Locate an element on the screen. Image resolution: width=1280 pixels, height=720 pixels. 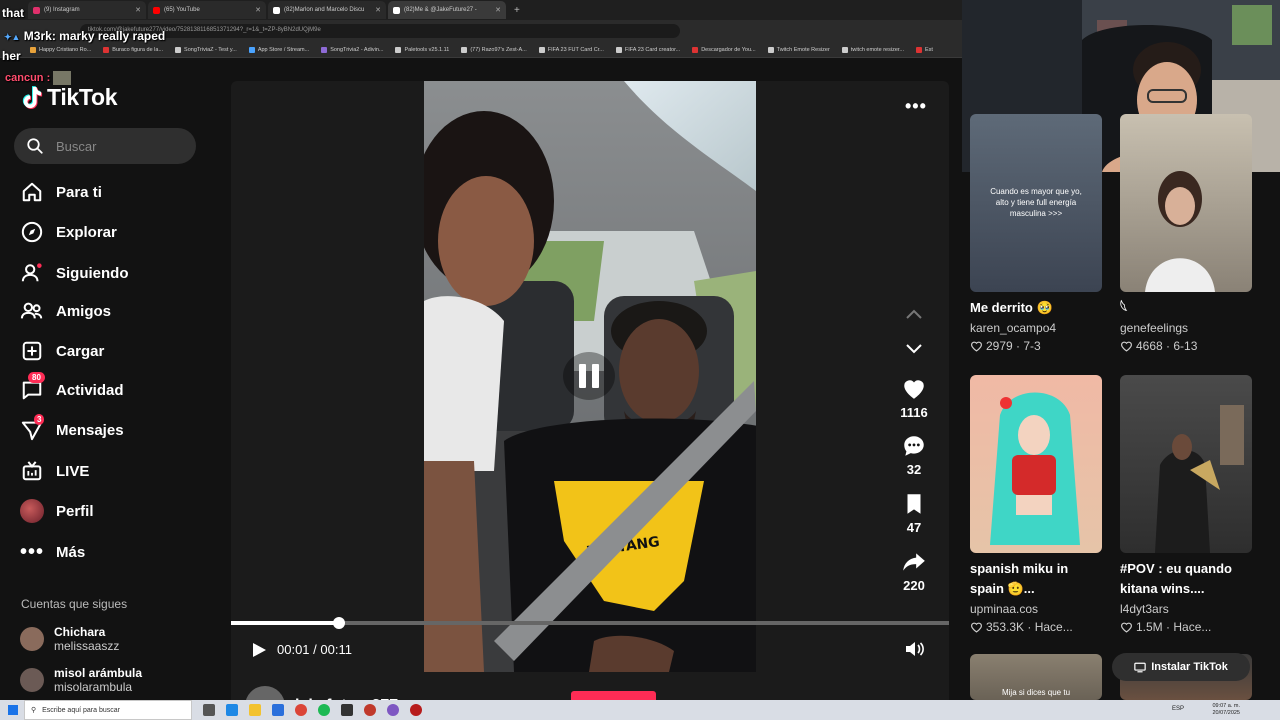
avatar is located at coordinates (32, 639).